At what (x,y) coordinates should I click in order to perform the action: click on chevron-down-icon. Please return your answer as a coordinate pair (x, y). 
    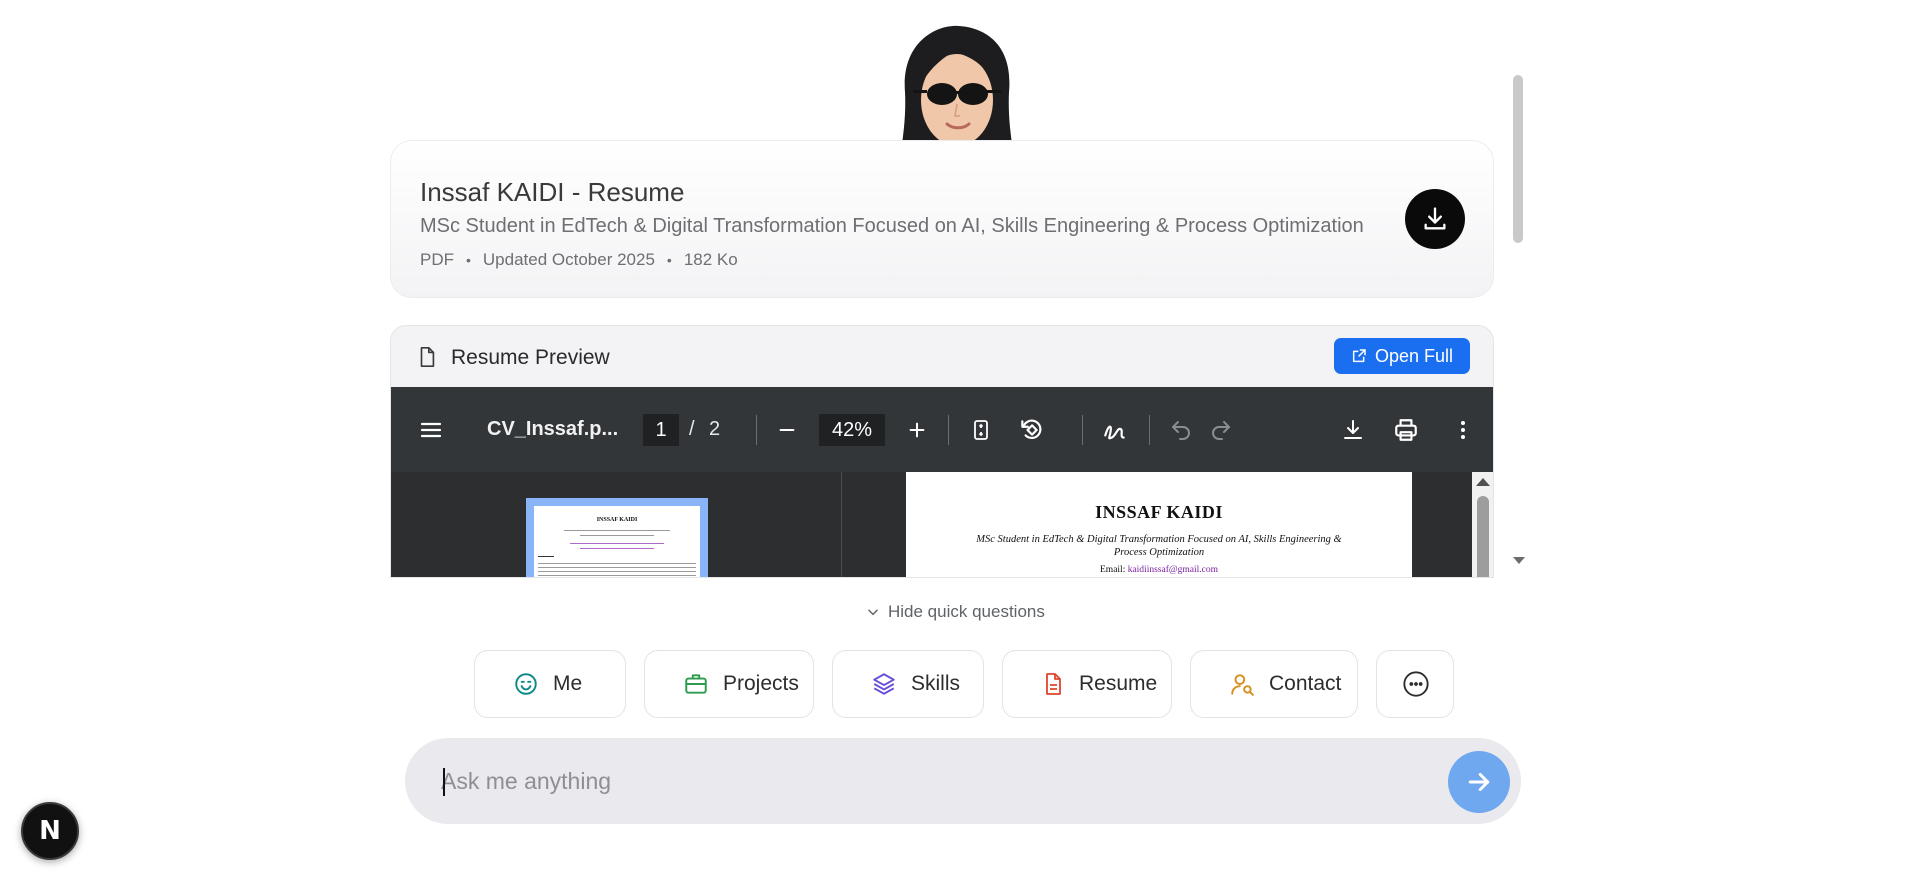
    Looking at the image, I should click on (873, 612).